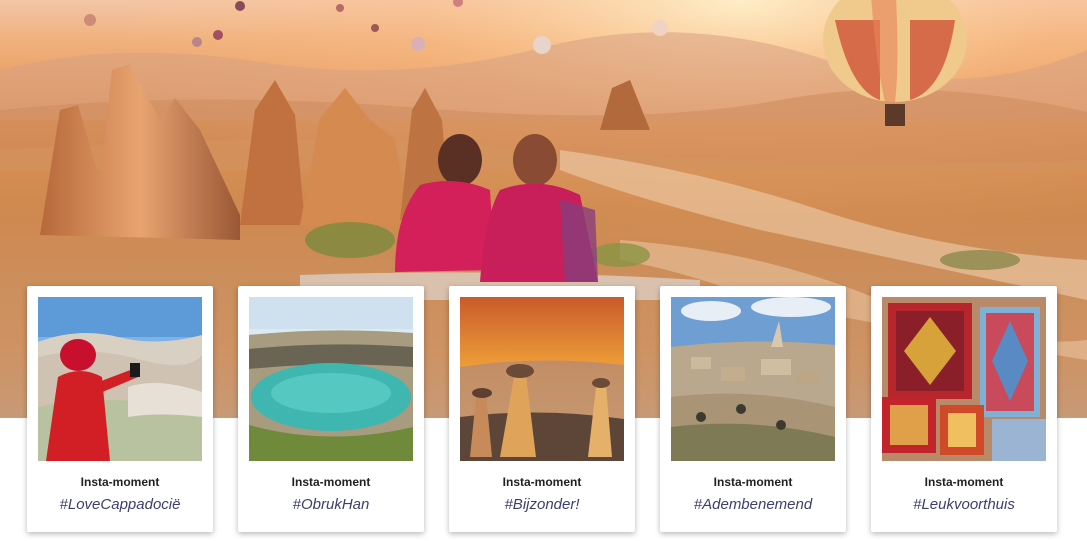 Image resolution: width=1087 pixels, height=541 pixels. What do you see at coordinates (753, 504) in the screenshot?
I see `card-hashtag: #Adembenemend` at bounding box center [753, 504].